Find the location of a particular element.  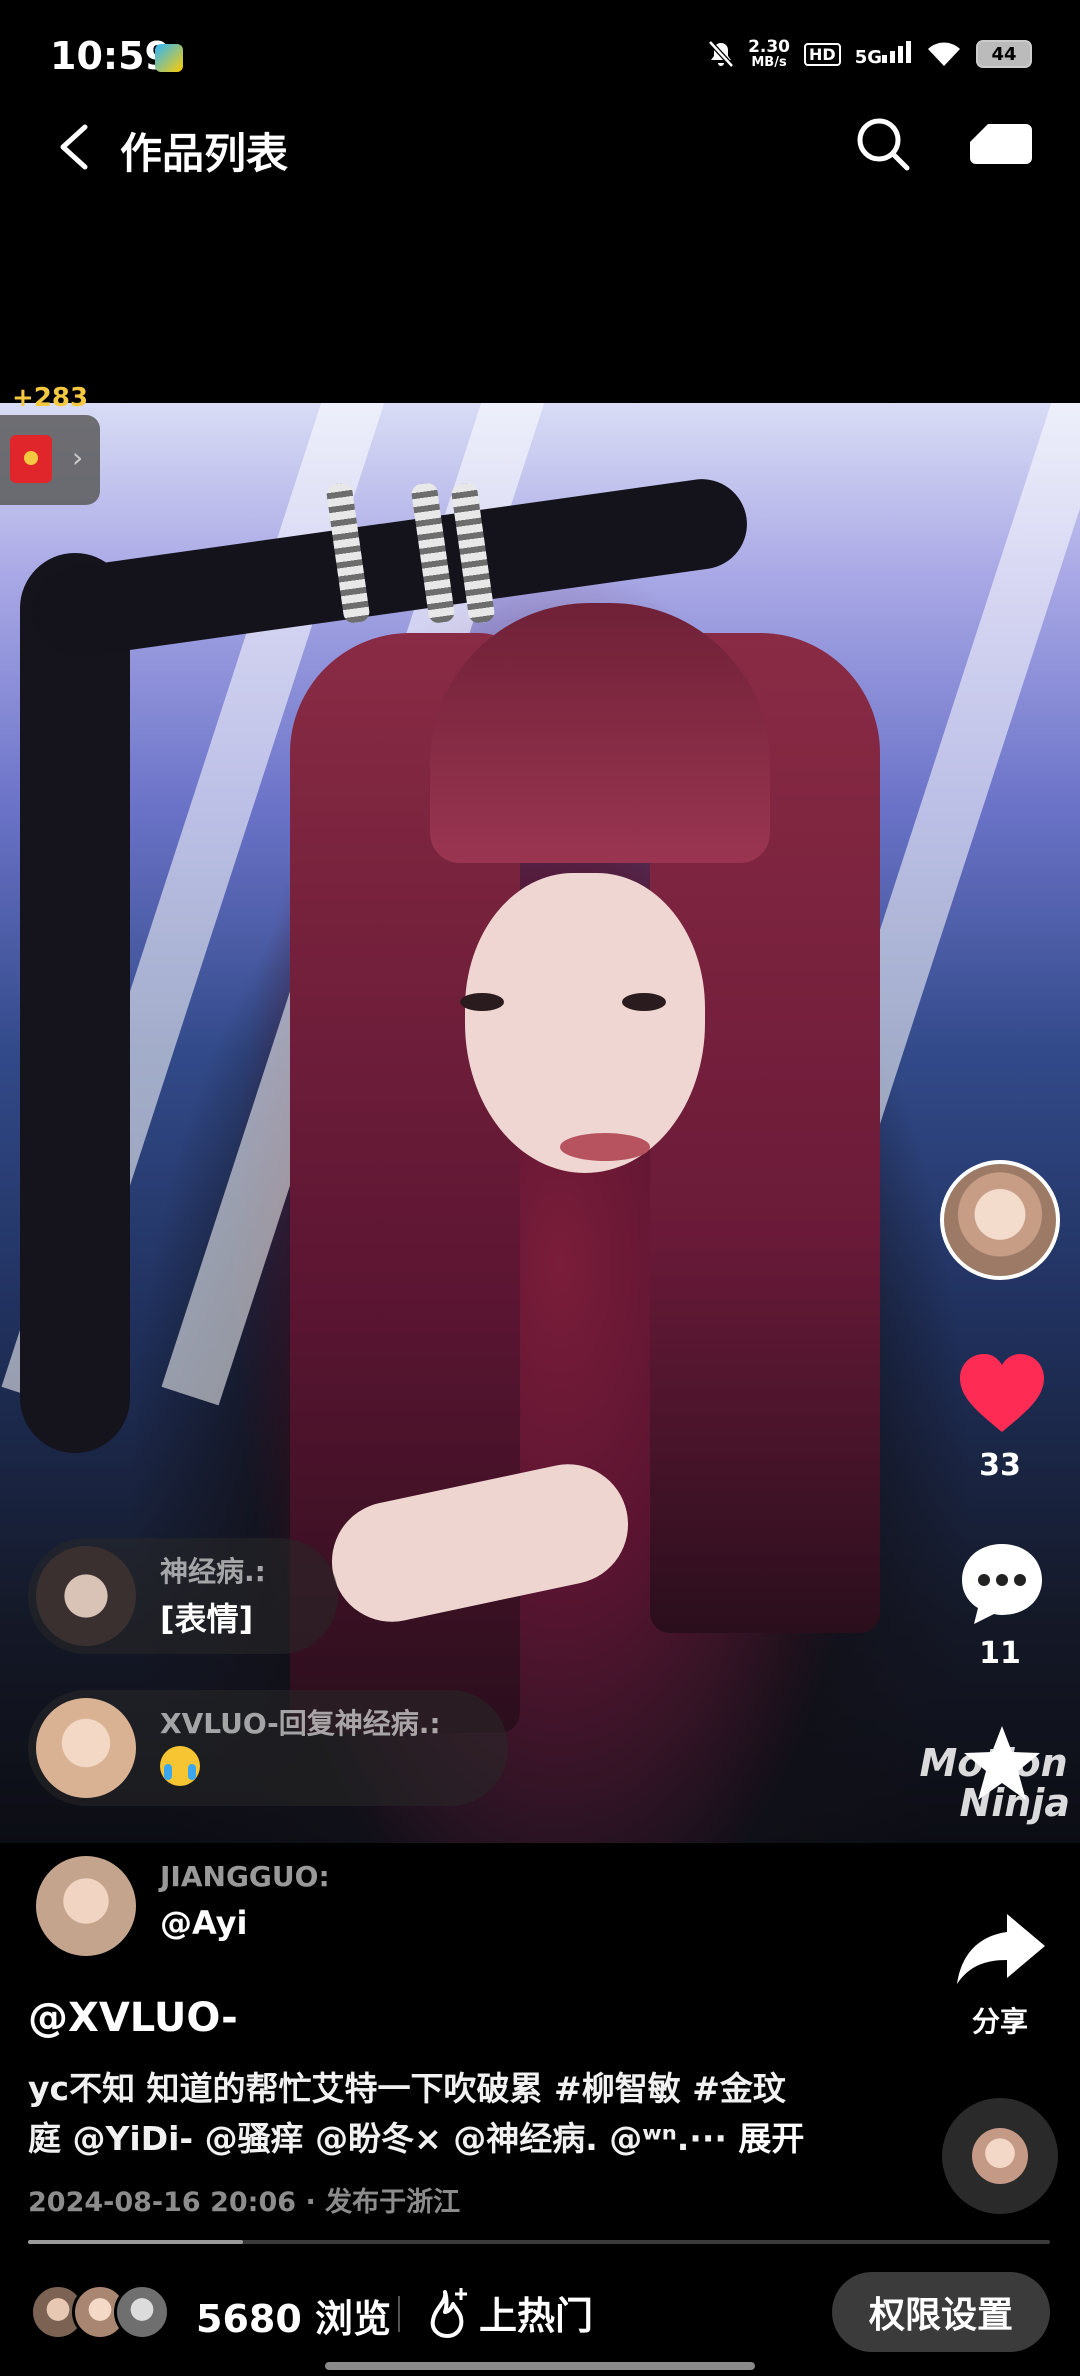

commenter-name: XVLUO-回复神经病.: is located at coordinates (300, 1723).